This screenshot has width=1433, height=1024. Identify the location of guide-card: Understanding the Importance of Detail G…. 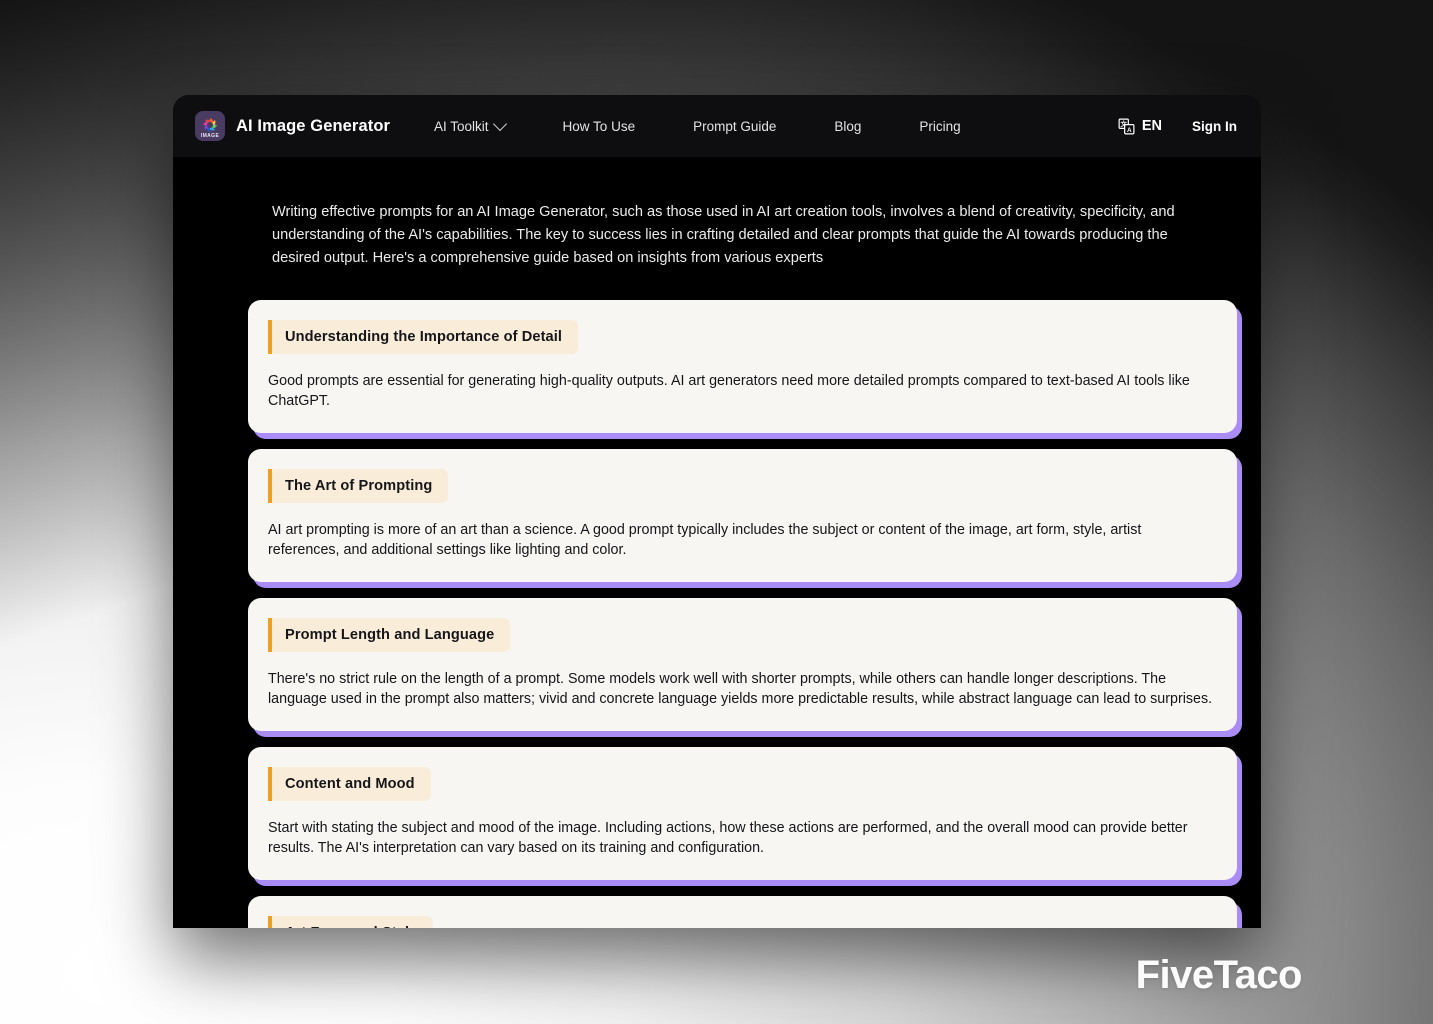
(742, 367).